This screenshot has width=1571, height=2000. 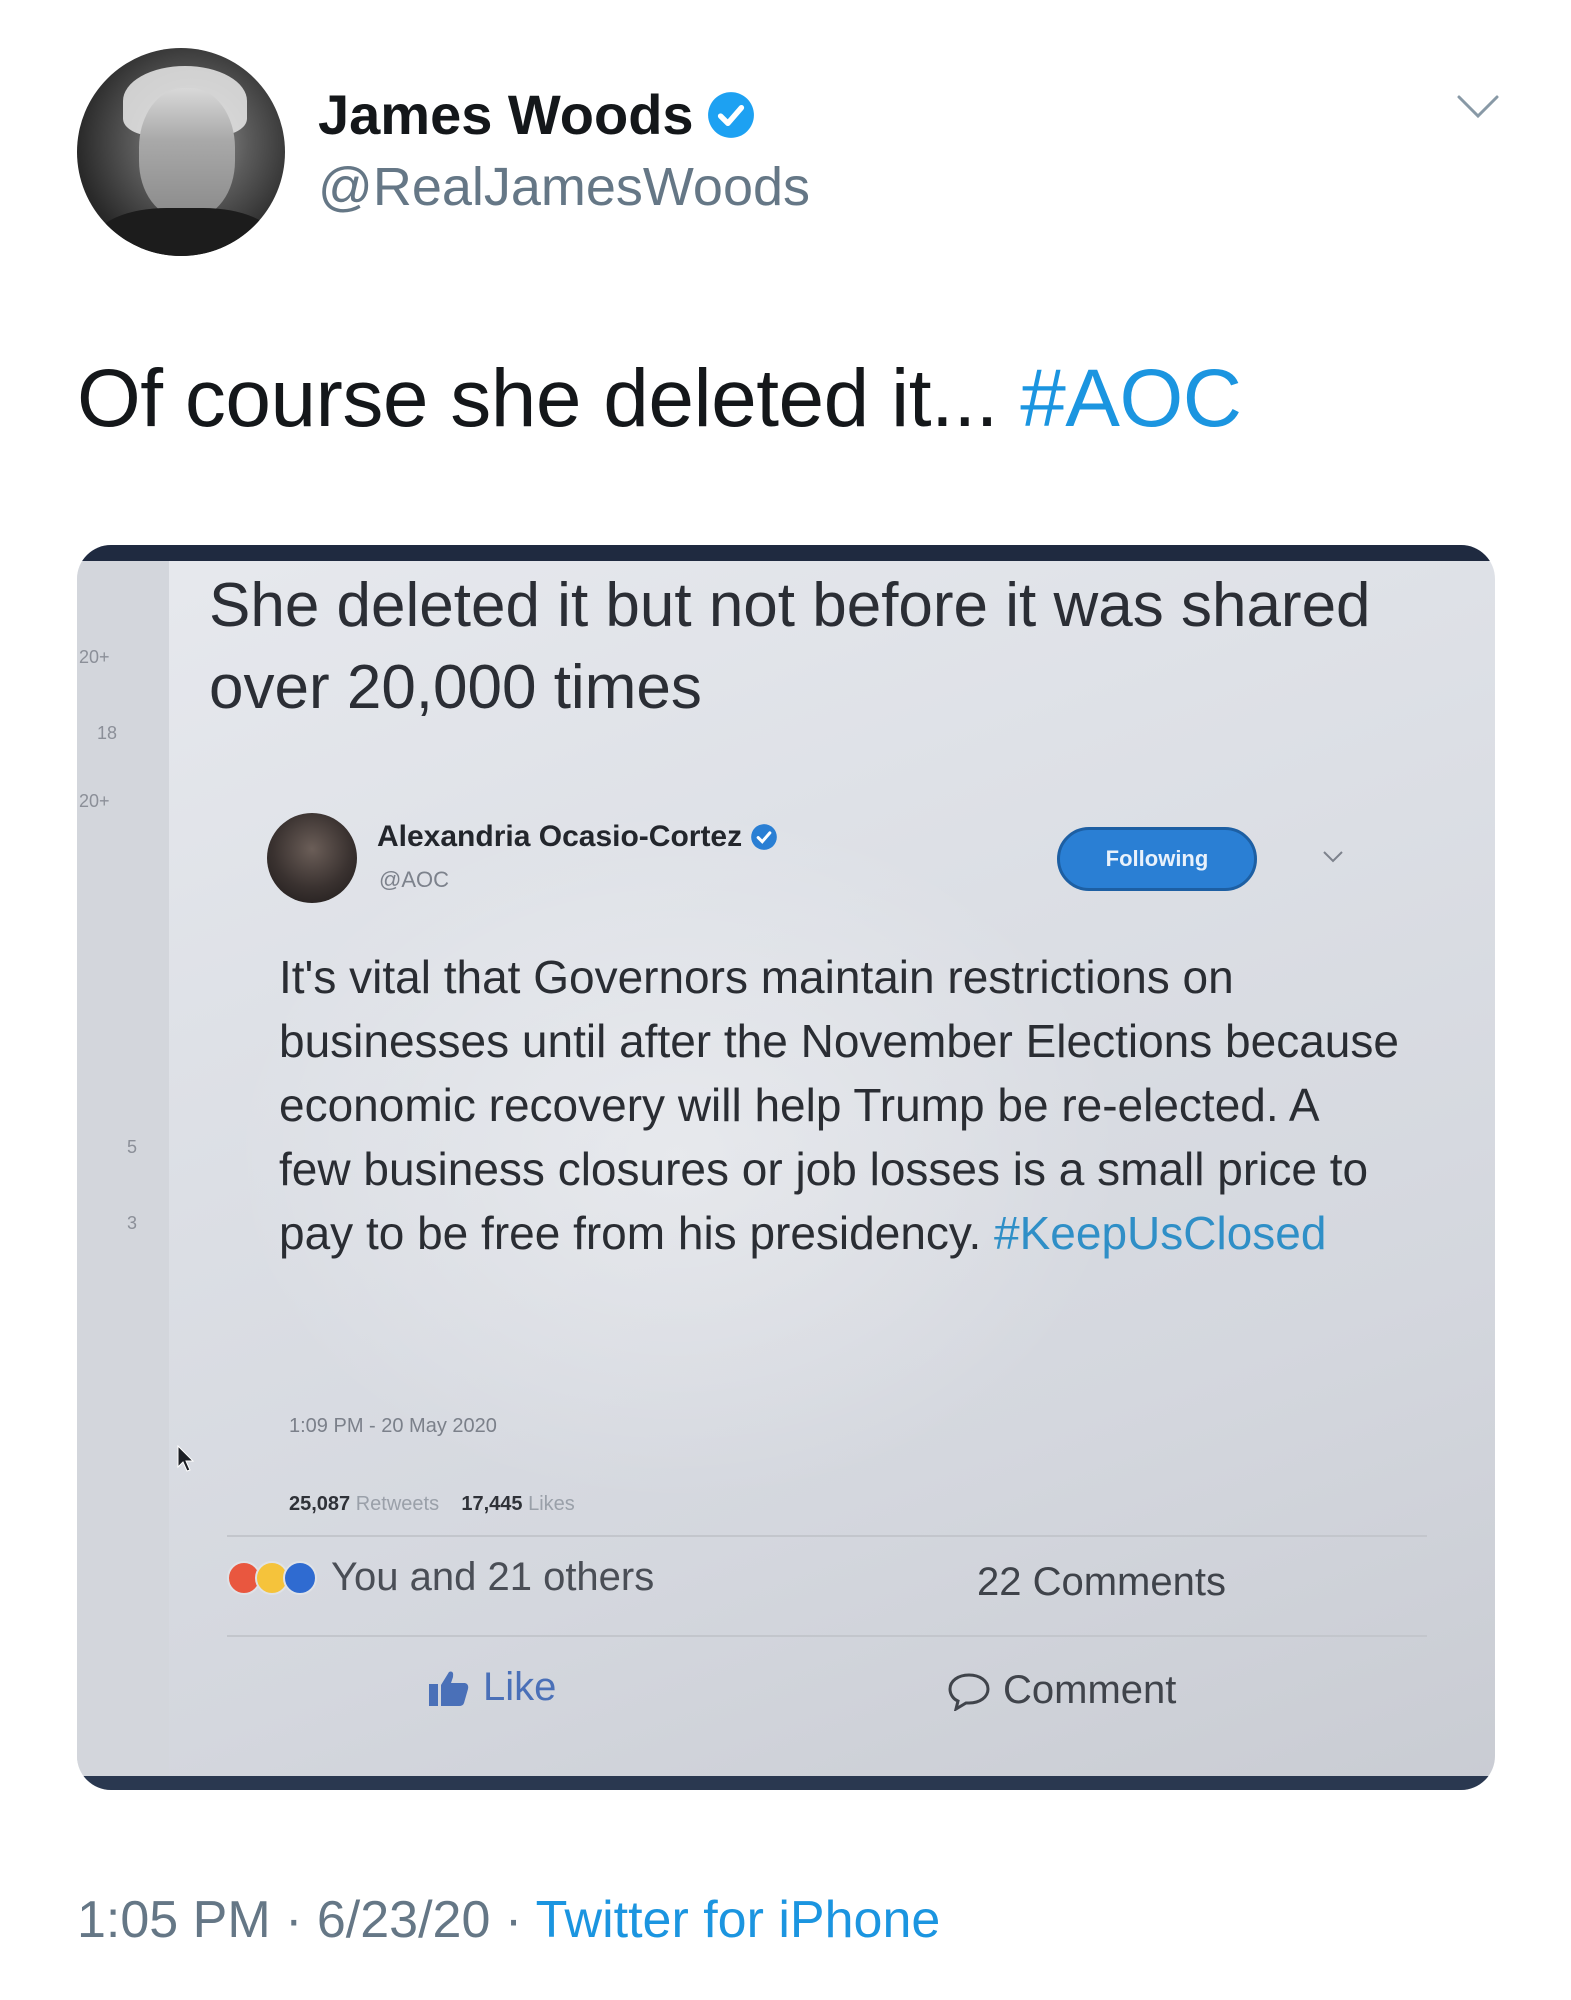 I want to click on chevron-down-icon, so click(x=1478, y=107).